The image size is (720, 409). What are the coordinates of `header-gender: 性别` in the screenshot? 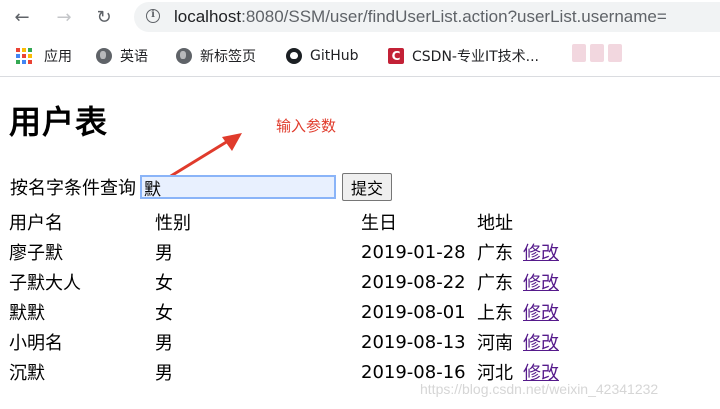 It's located at (173, 223).